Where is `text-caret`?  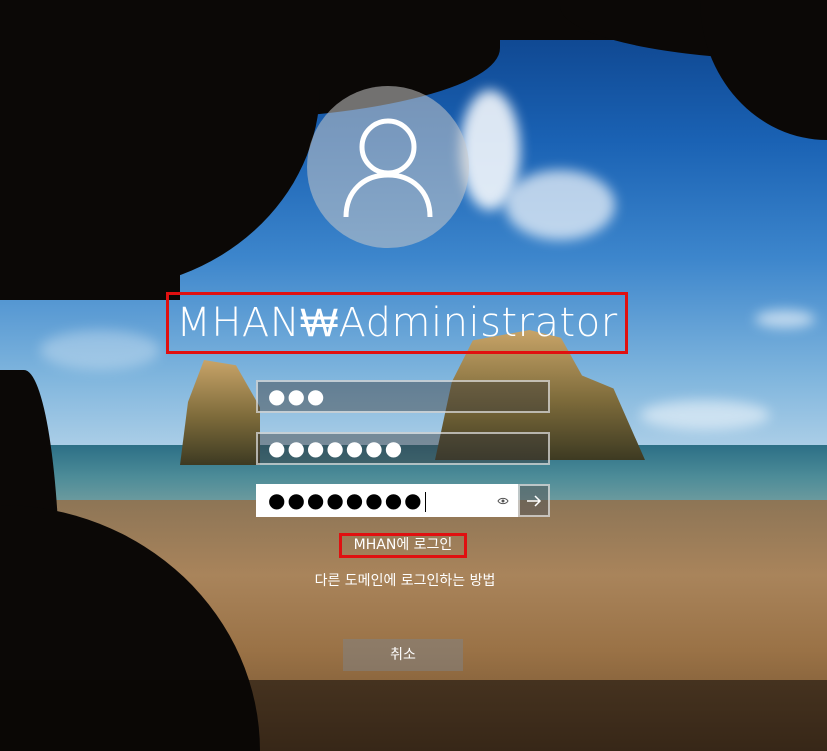
text-caret is located at coordinates (425, 501).